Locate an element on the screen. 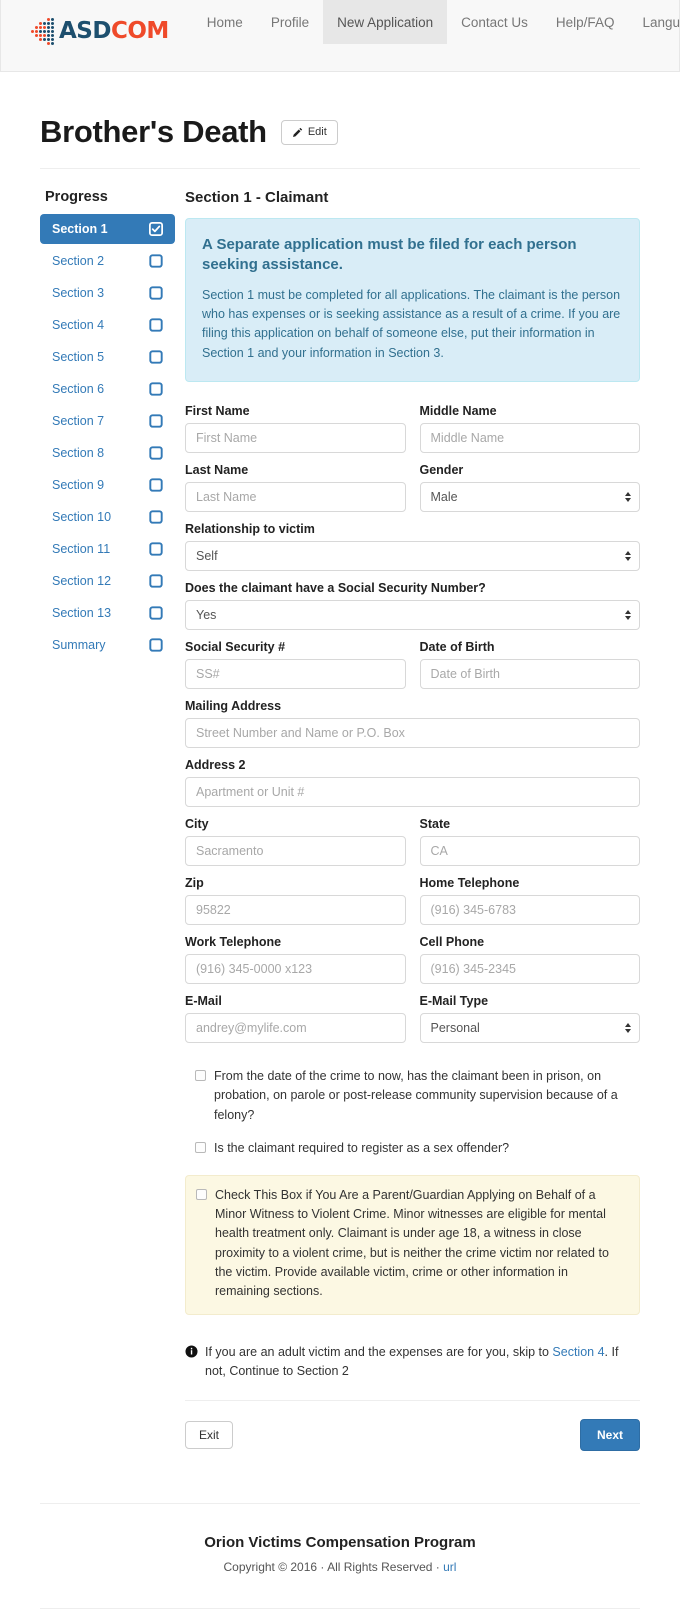  section-4-link: Section 4 is located at coordinates (578, 1352).